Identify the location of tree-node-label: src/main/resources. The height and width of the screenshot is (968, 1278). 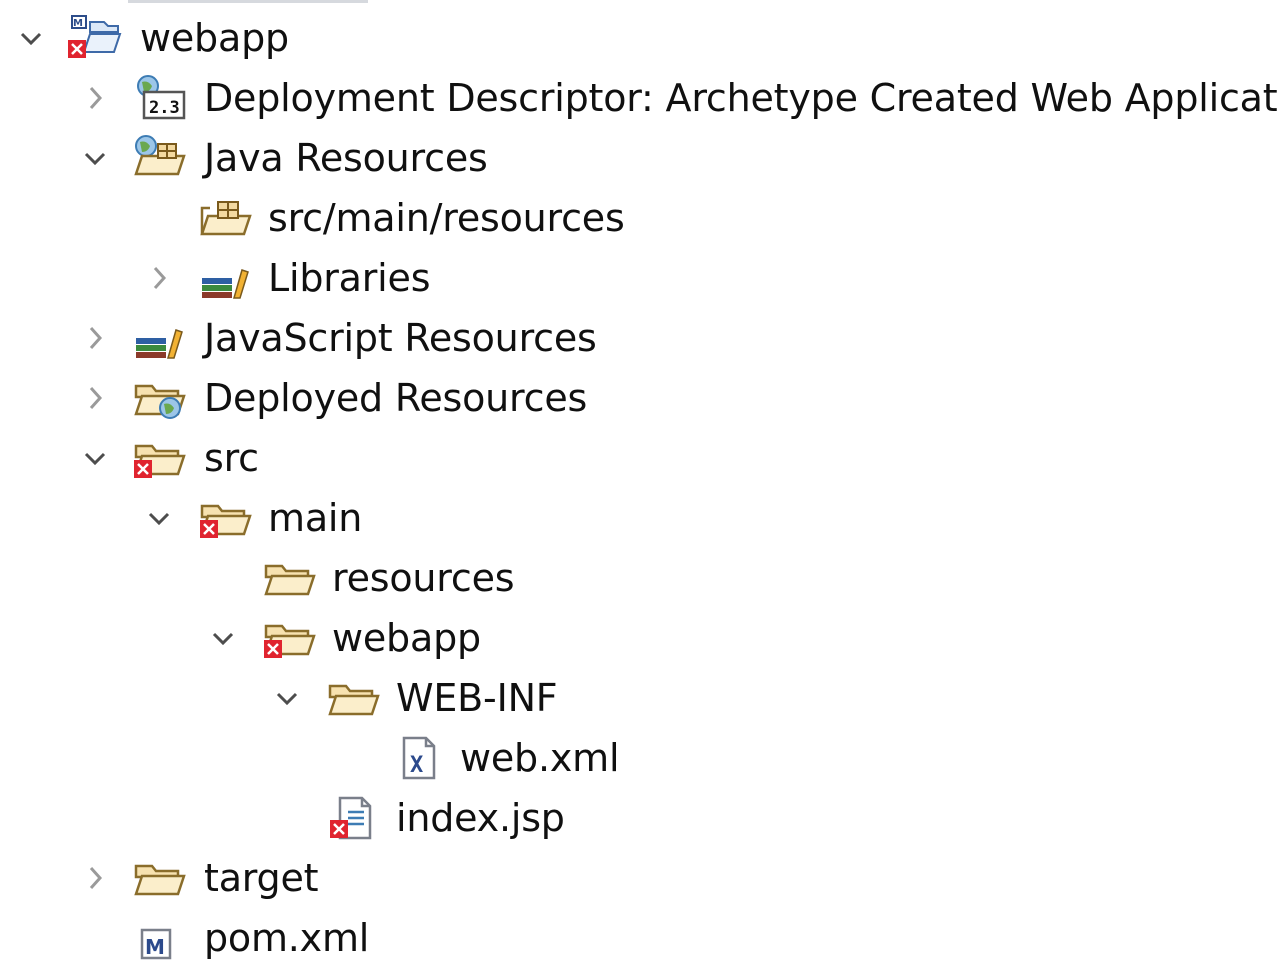
(446, 218).